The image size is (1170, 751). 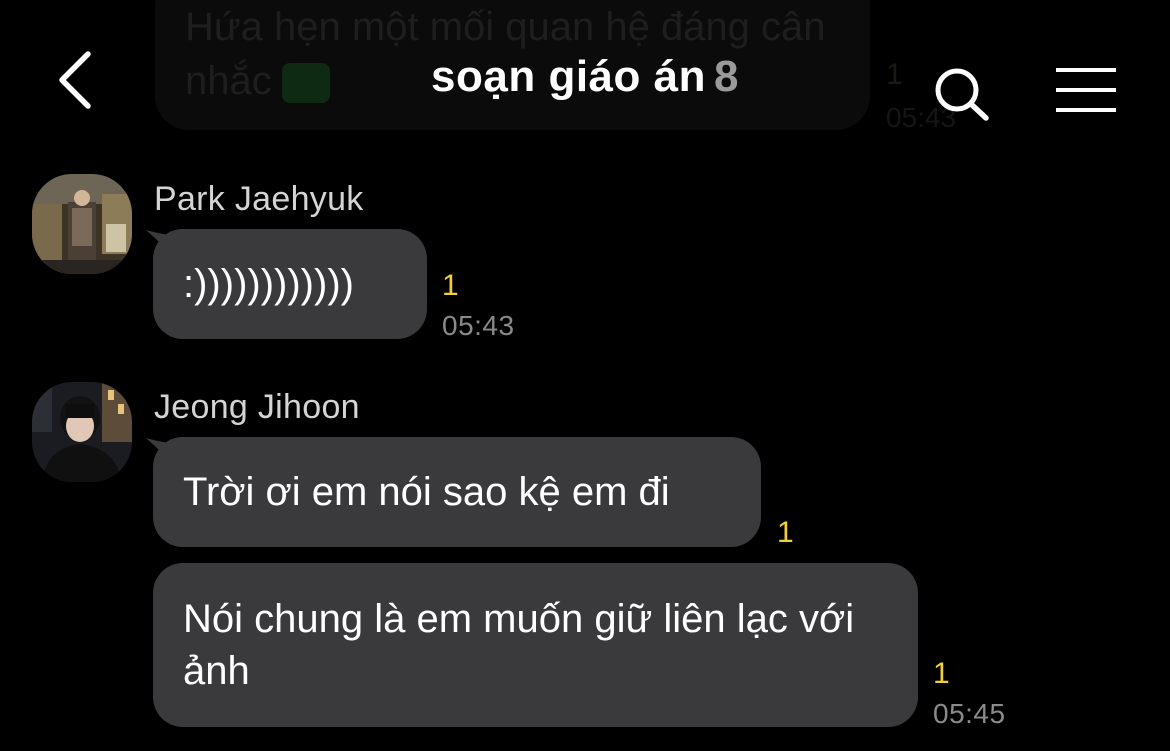 What do you see at coordinates (969, 713) in the screenshot?
I see `message-time: 05:45` at bounding box center [969, 713].